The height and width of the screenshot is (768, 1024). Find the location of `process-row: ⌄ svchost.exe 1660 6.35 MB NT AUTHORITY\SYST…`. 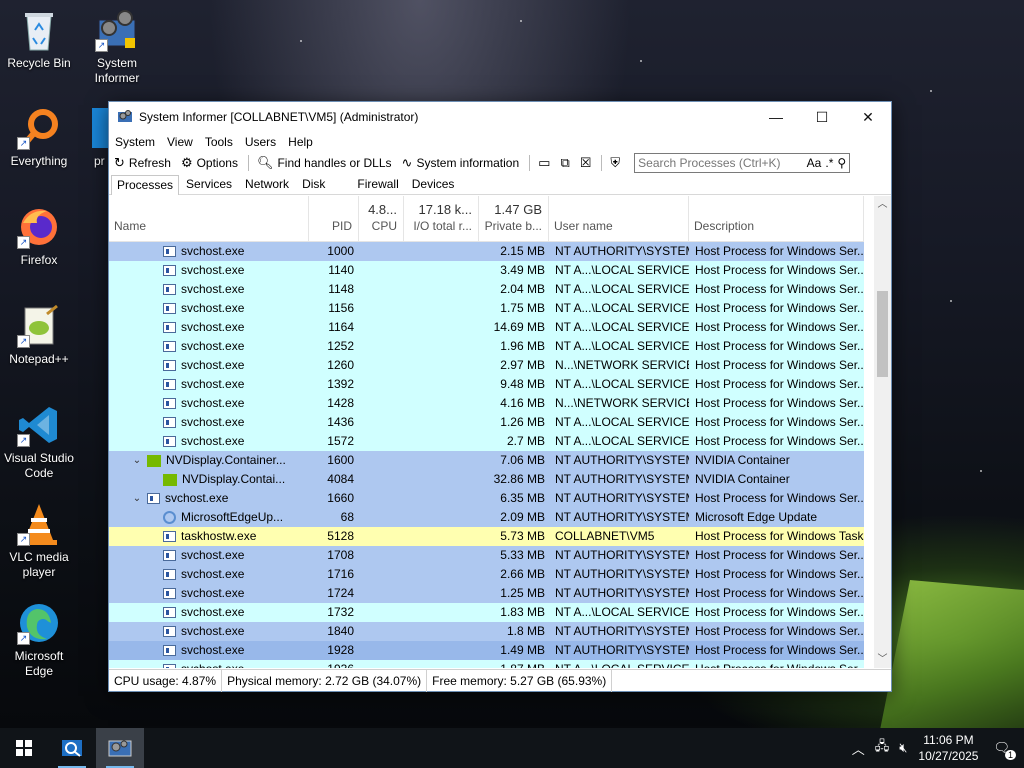

process-row: ⌄ svchost.exe 1660 6.35 MB NT AUTHORITY\SYST… is located at coordinates (486, 498).